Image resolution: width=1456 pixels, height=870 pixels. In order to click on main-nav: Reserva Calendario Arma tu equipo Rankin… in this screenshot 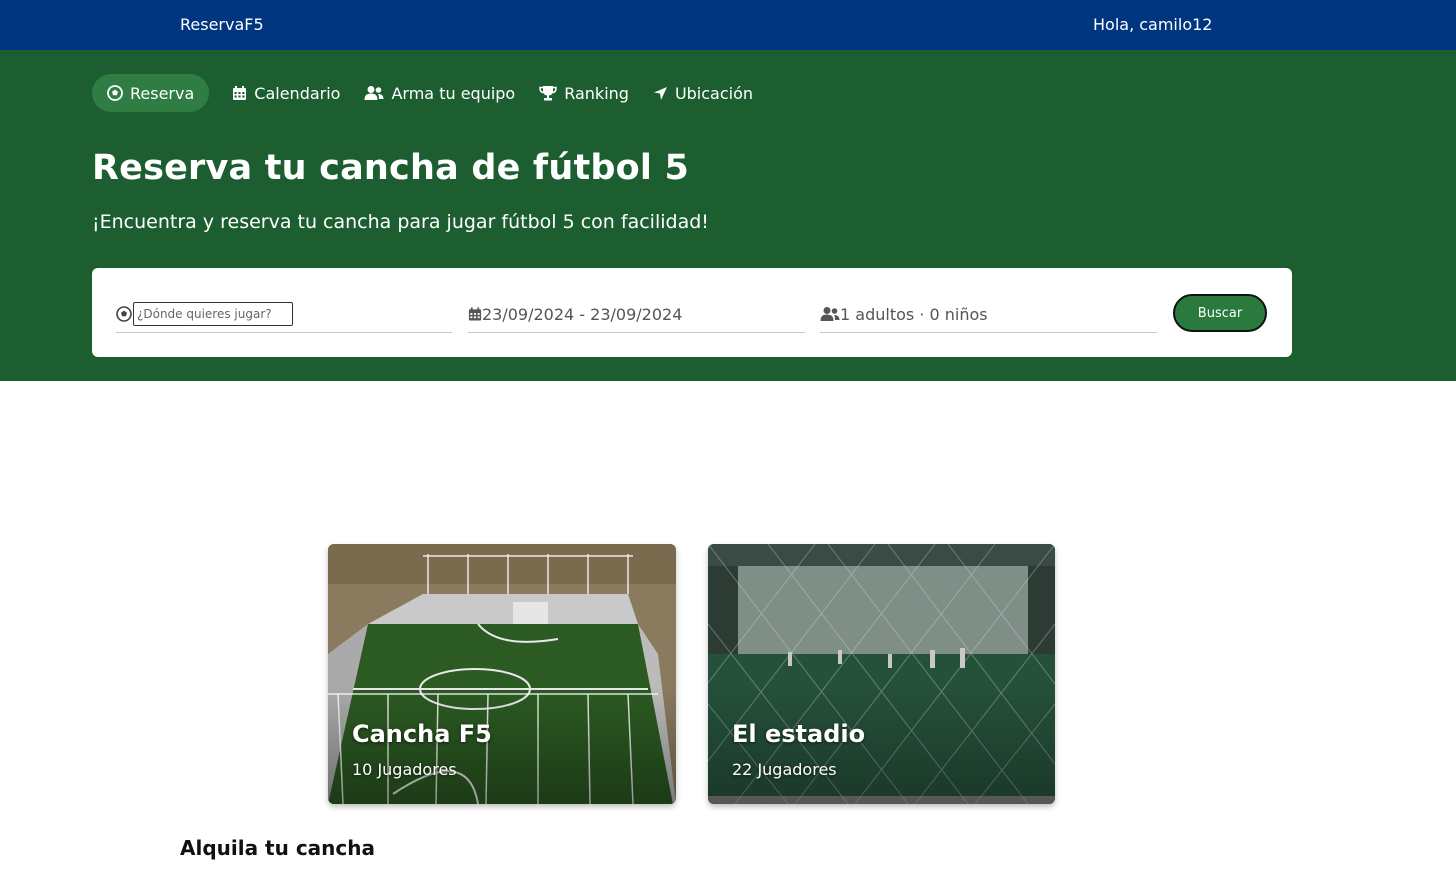, I will do `click(428, 93)`.